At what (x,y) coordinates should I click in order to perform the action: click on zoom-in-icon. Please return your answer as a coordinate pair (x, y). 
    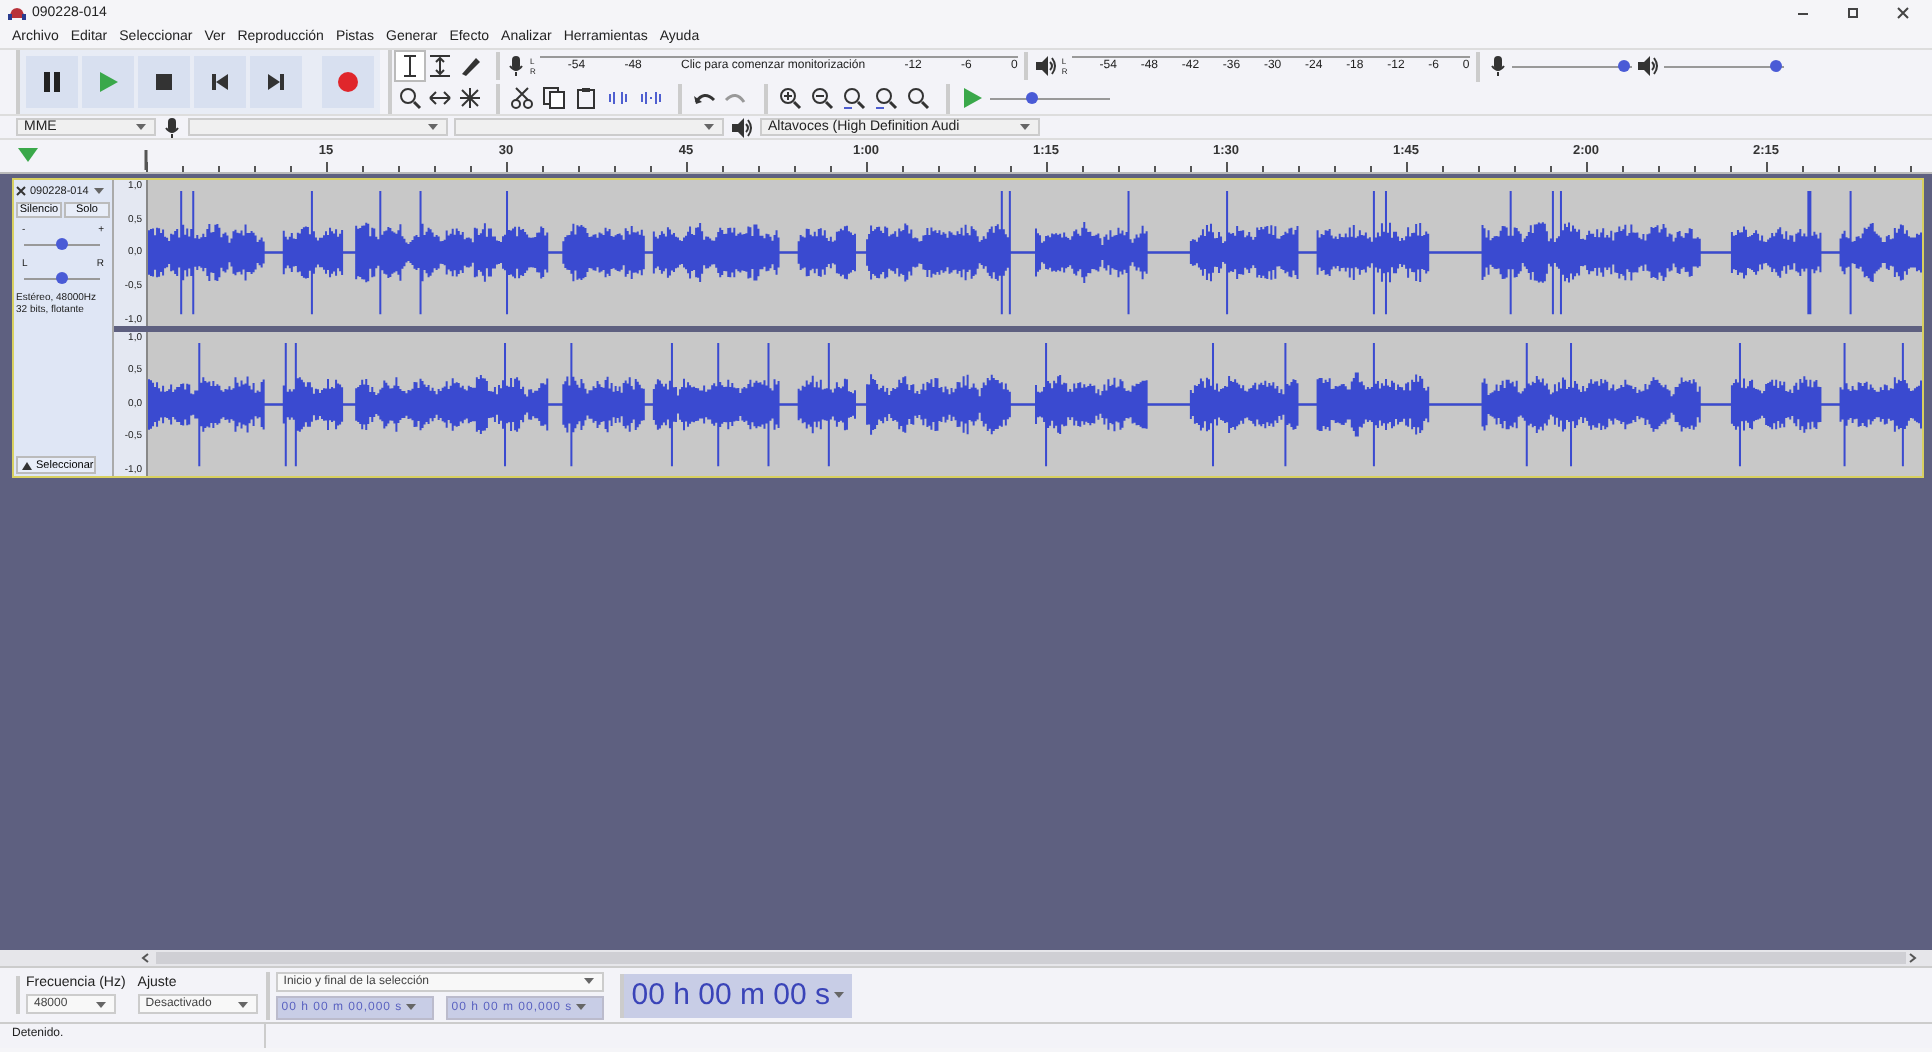
    Looking at the image, I should click on (790, 98).